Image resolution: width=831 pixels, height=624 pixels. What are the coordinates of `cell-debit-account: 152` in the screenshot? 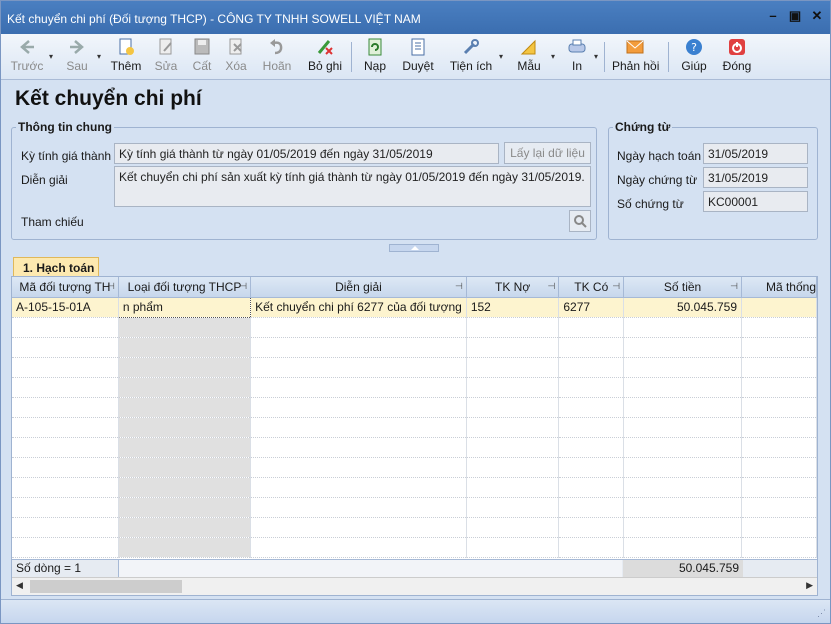 It's located at (513, 307).